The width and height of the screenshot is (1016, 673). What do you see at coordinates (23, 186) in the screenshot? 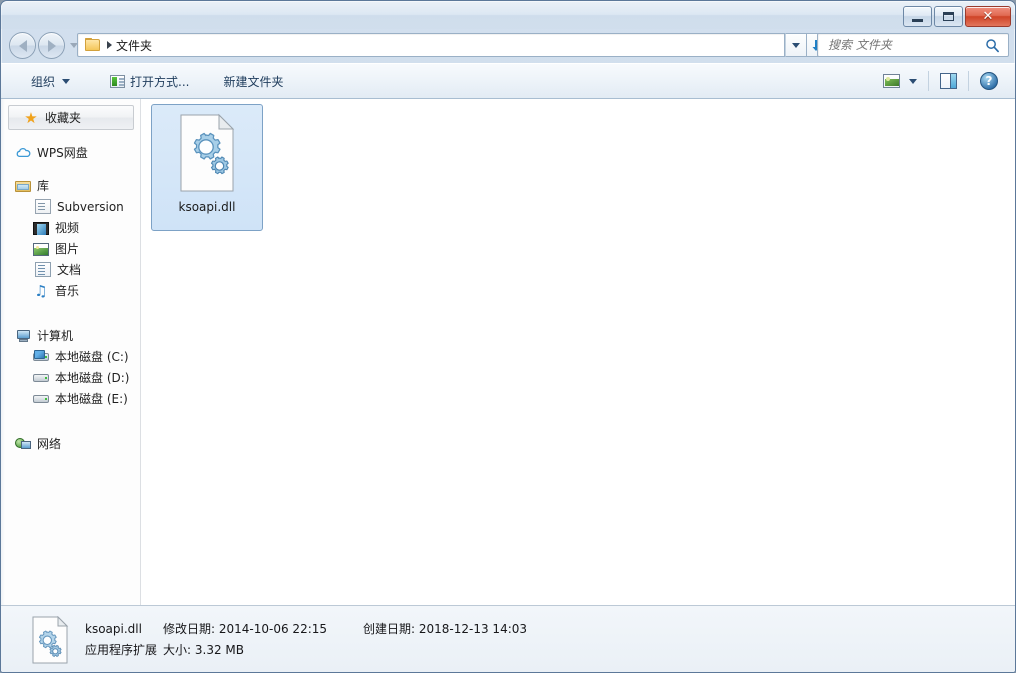
I see `library-icon` at bounding box center [23, 186].